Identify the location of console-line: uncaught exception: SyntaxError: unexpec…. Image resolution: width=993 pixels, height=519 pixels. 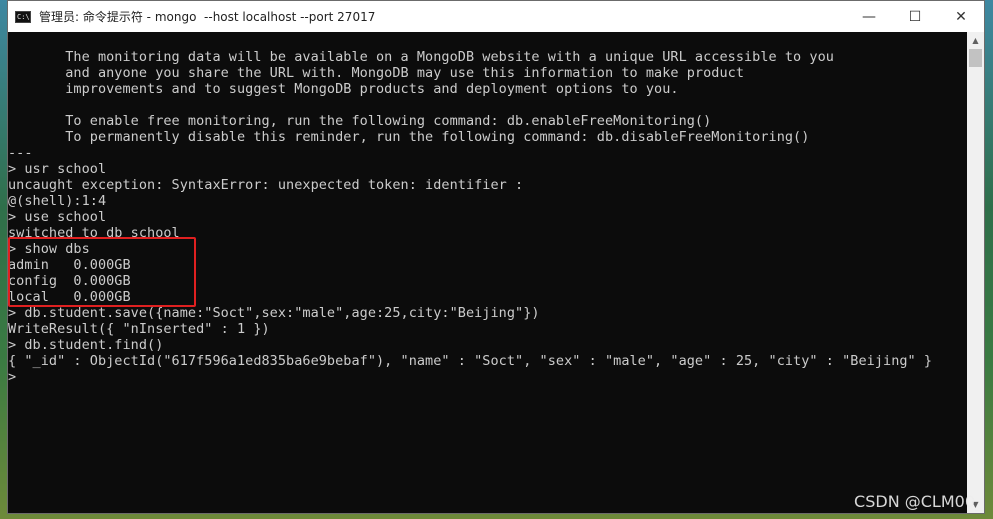
(266, 185).